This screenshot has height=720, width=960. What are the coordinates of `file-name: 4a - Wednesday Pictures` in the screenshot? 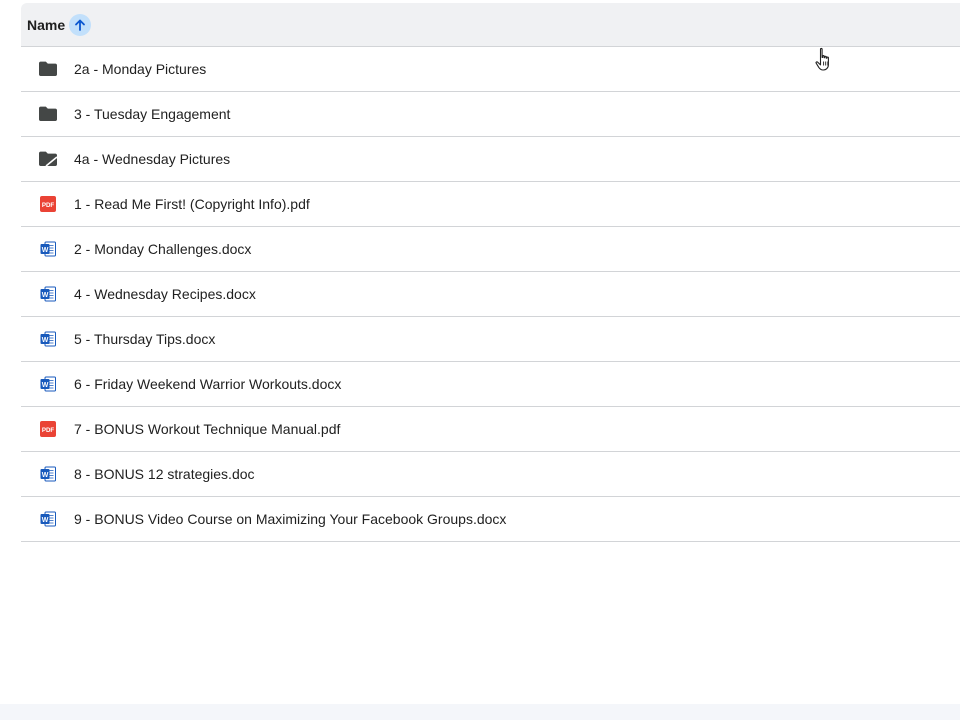 It's located at (152, 159).